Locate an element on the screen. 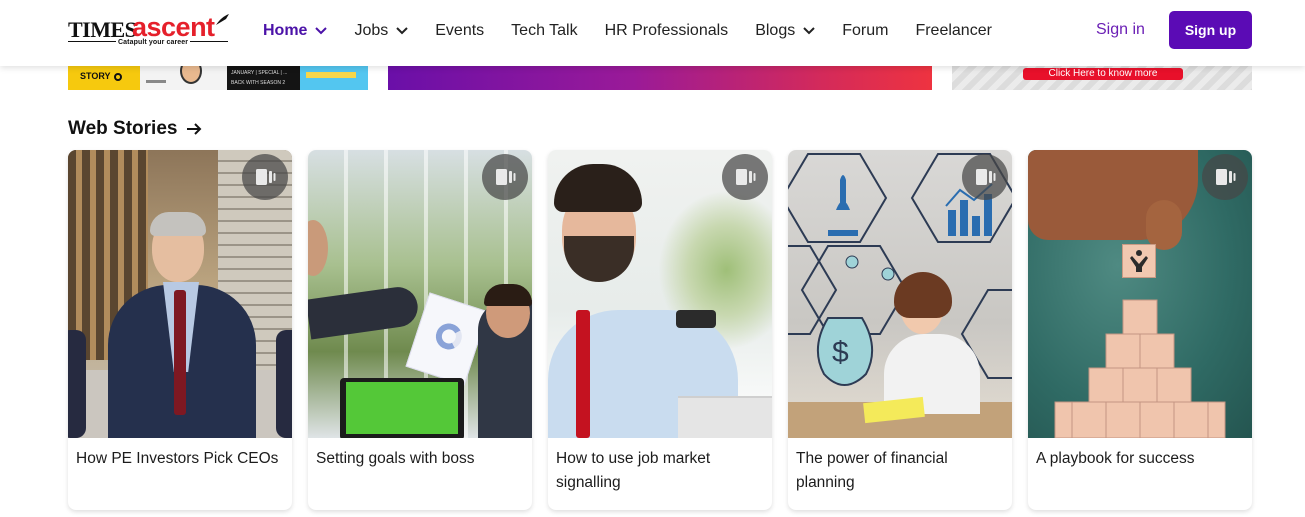  web-stories-title: Web Stories is located at coordinates (123, 128).